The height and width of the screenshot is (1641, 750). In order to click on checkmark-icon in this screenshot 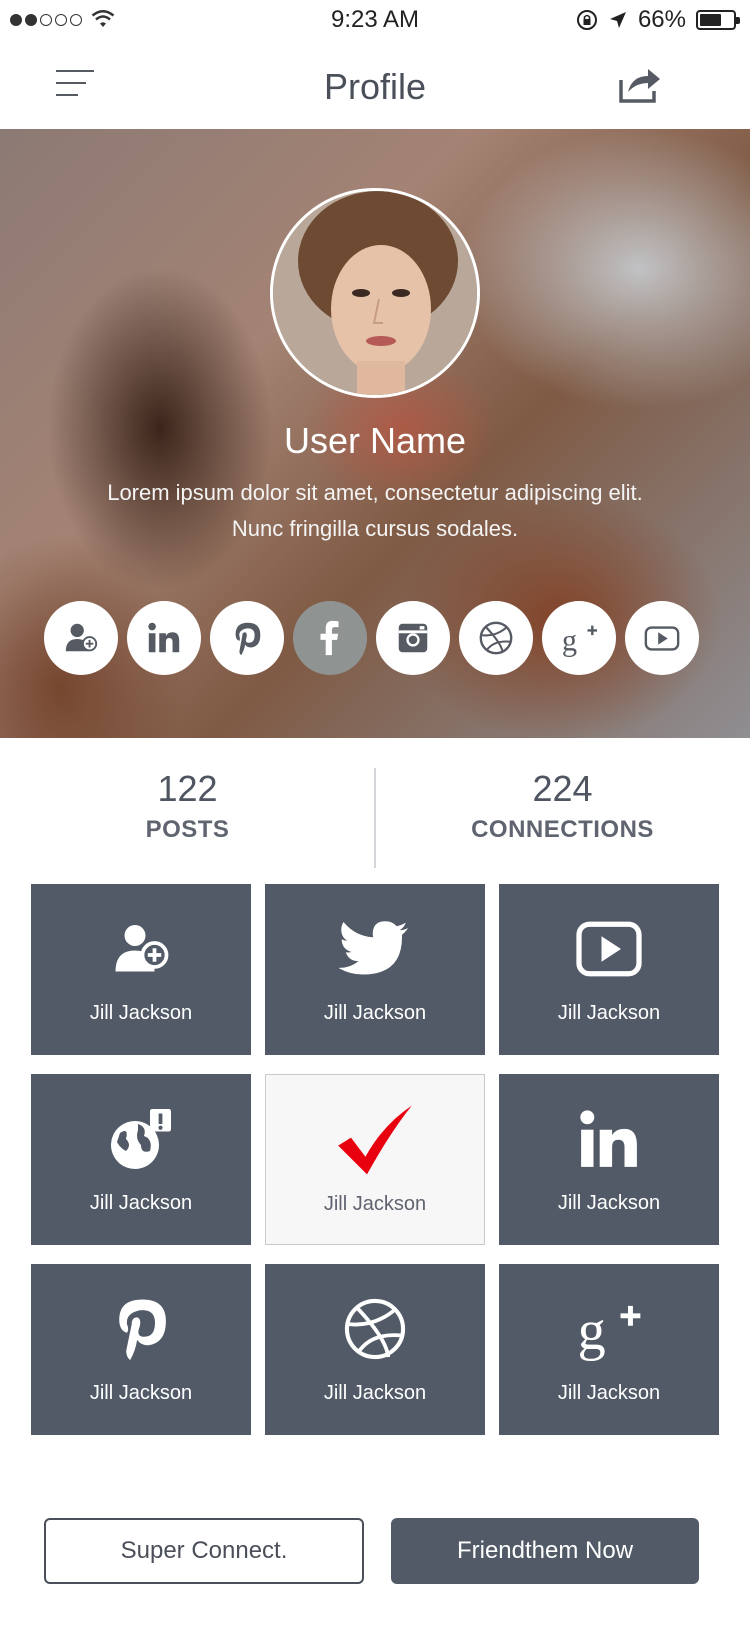, I will do `click(375, 1140)`.